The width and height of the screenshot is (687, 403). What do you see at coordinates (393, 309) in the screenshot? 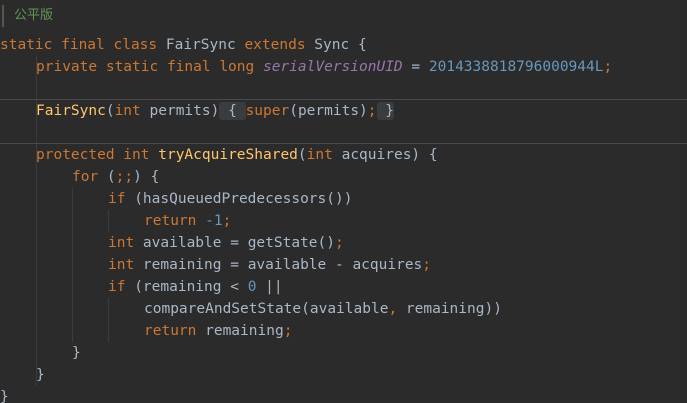
I see `comma: ,` at bounding box center [393, 309].